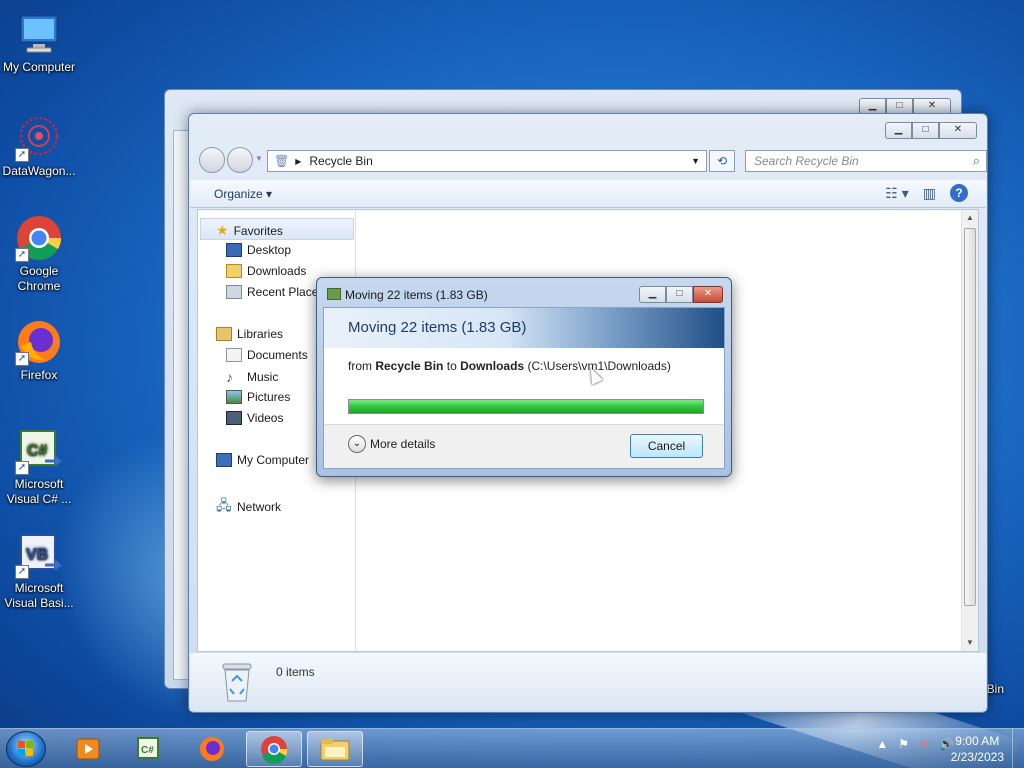 Image resolution: width=1024 pixels, height=768 pixels. I want to click on desktop-icon-label: Firefox, so click(39, 375).